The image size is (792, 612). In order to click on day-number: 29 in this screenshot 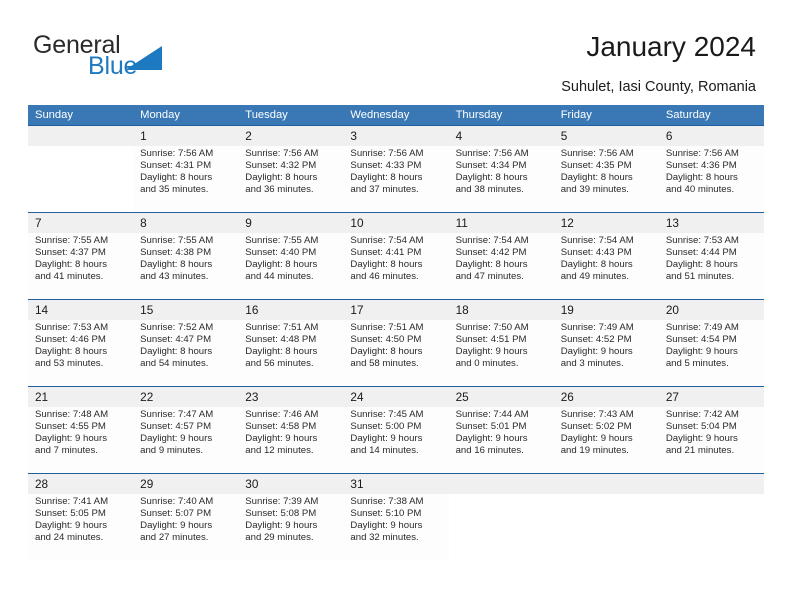, I will do `click(186, 484)`.